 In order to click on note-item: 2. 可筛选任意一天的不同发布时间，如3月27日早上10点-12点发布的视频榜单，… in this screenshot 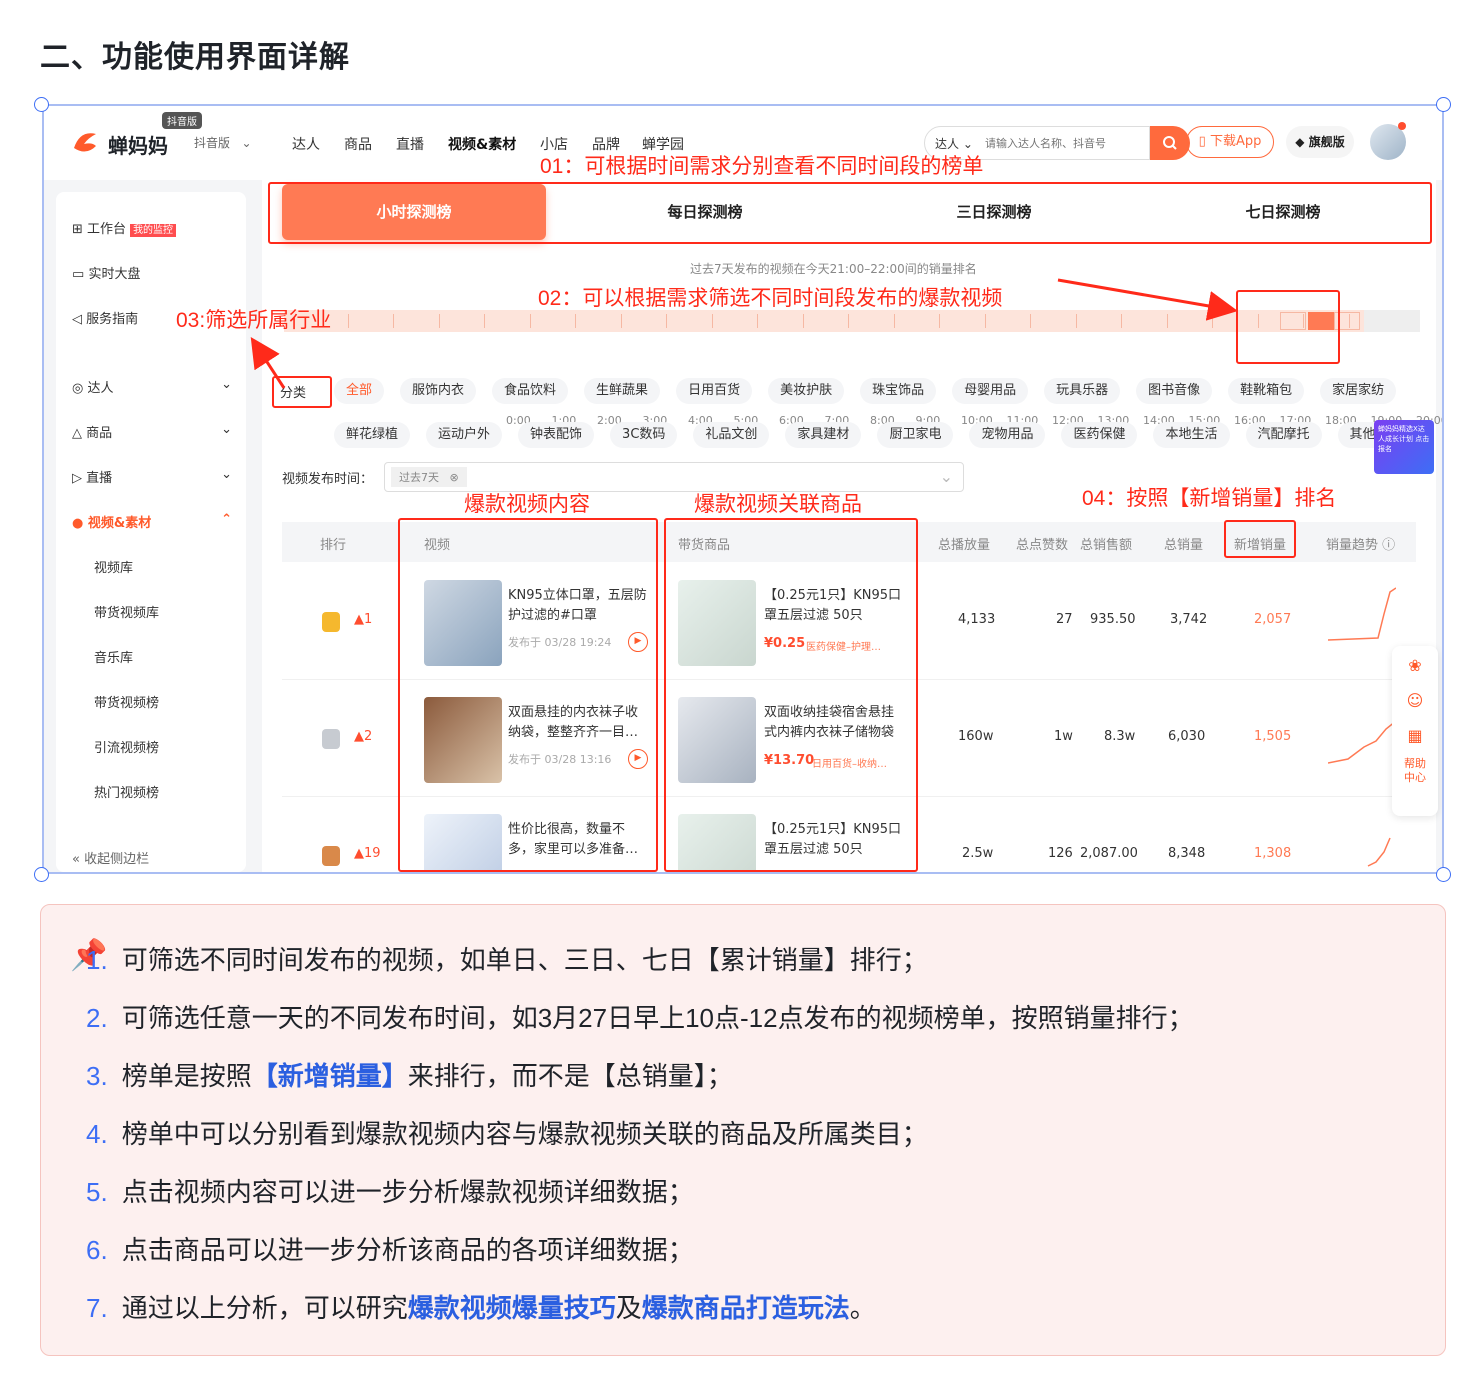, I will do `click(640, 1018)`.